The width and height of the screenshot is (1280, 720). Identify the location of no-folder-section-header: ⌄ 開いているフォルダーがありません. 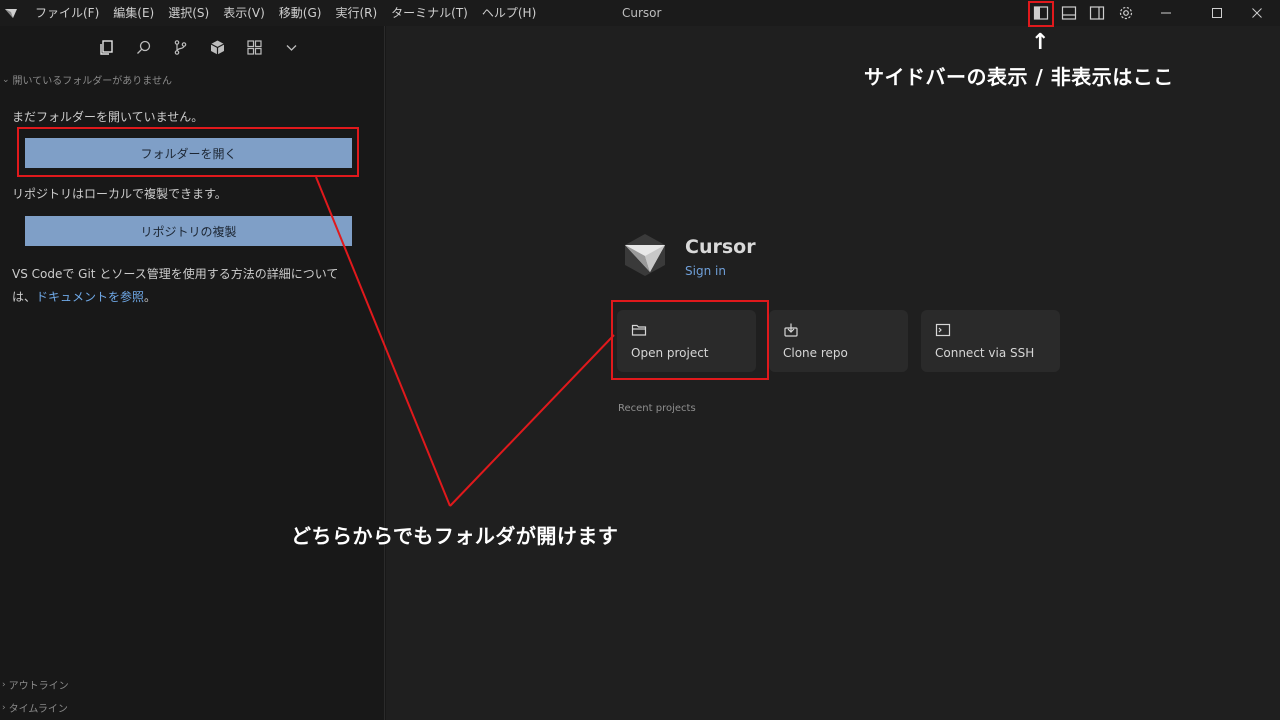
(86, 80).